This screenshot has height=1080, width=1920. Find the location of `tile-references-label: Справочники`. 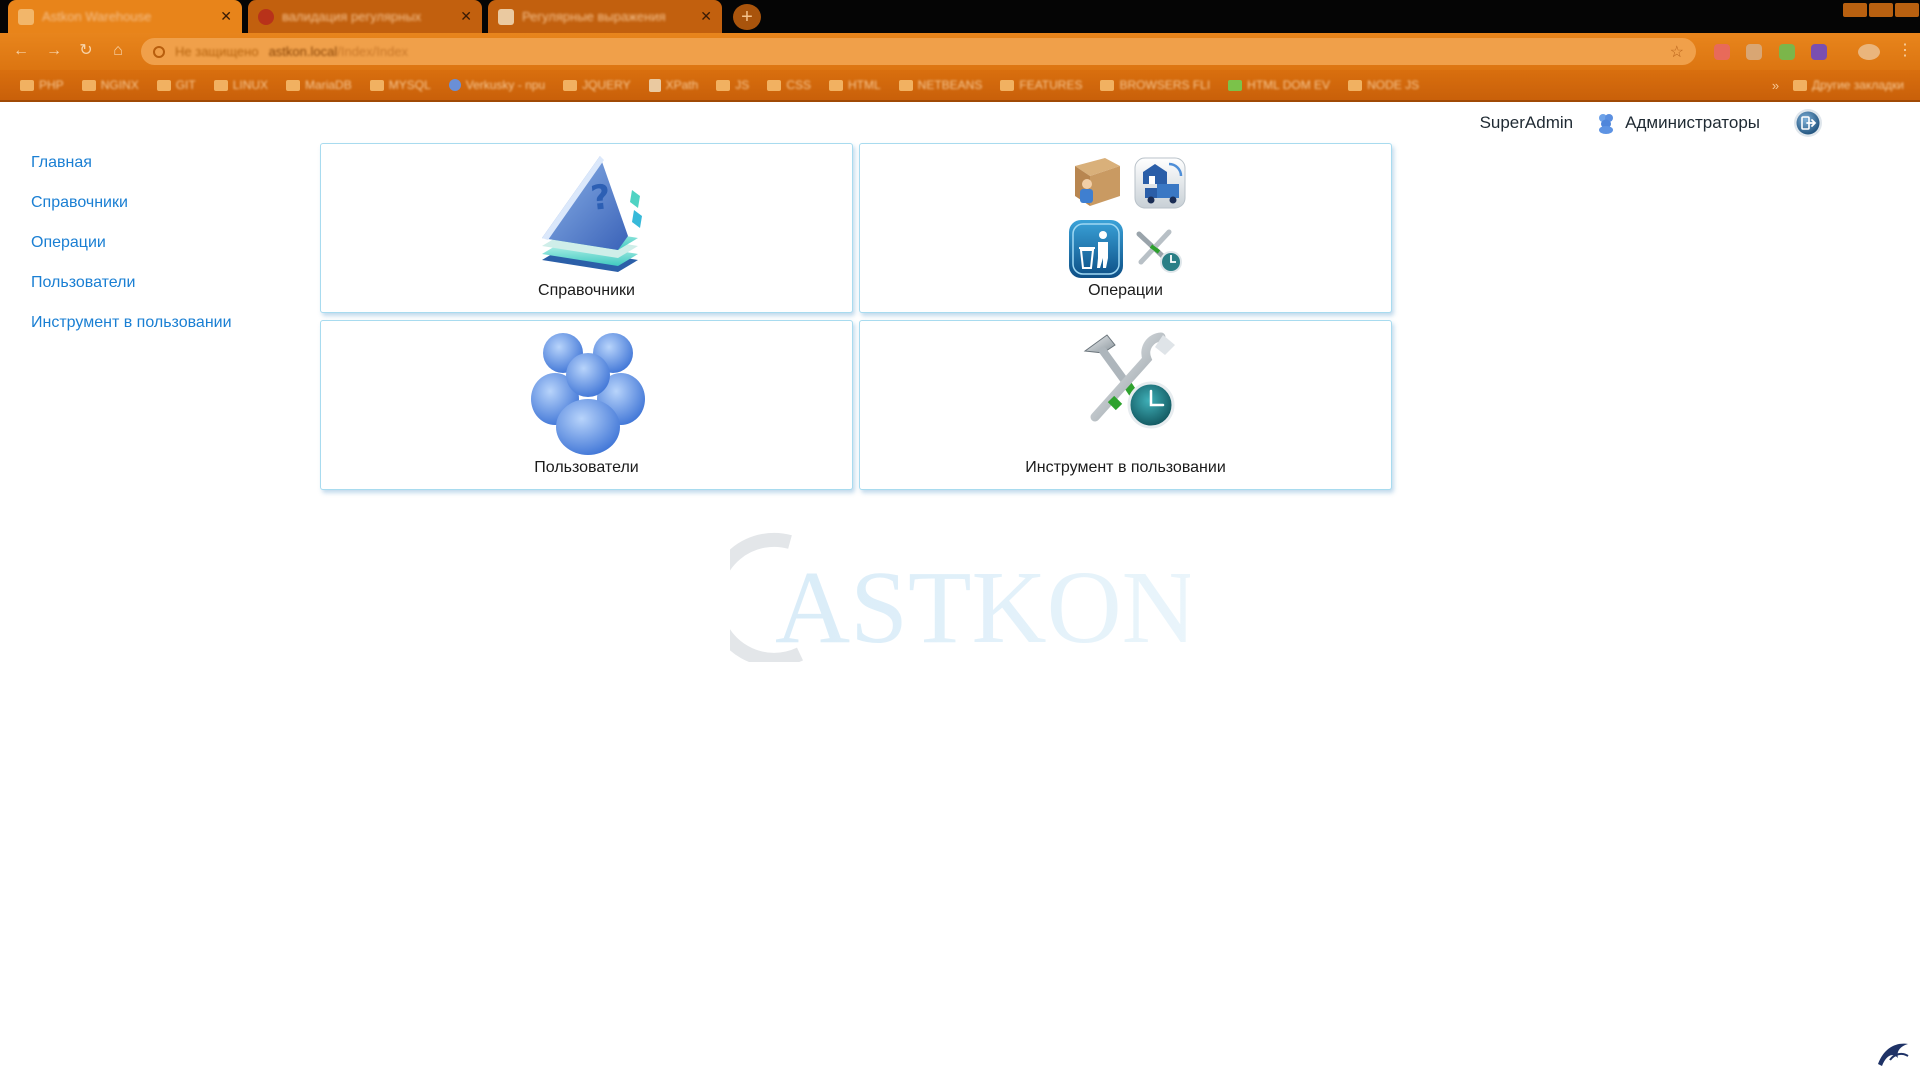

tile-references-label: Справочники is located at coordinates (586, 290).